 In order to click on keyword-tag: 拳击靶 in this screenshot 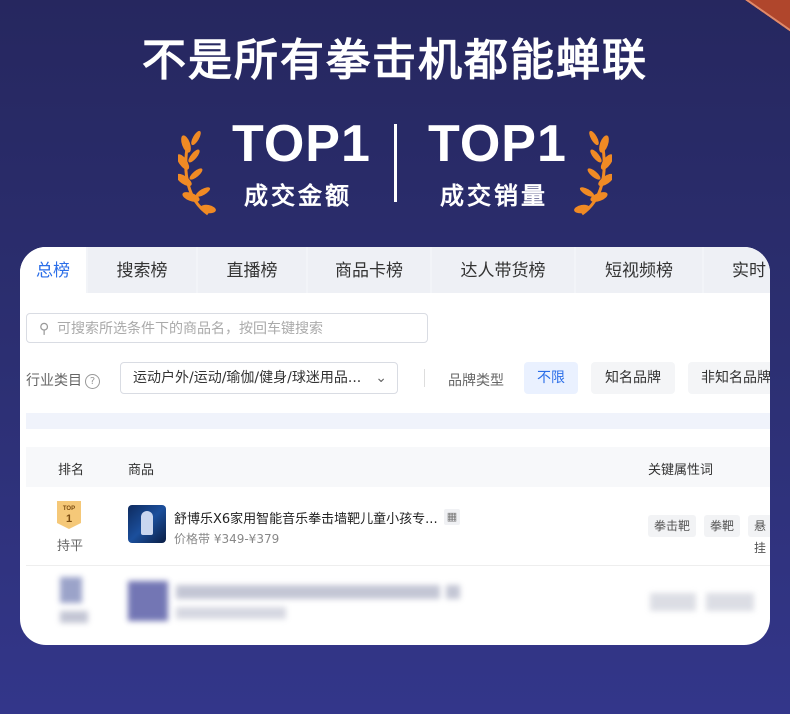, I will do `click(672, 526)`.